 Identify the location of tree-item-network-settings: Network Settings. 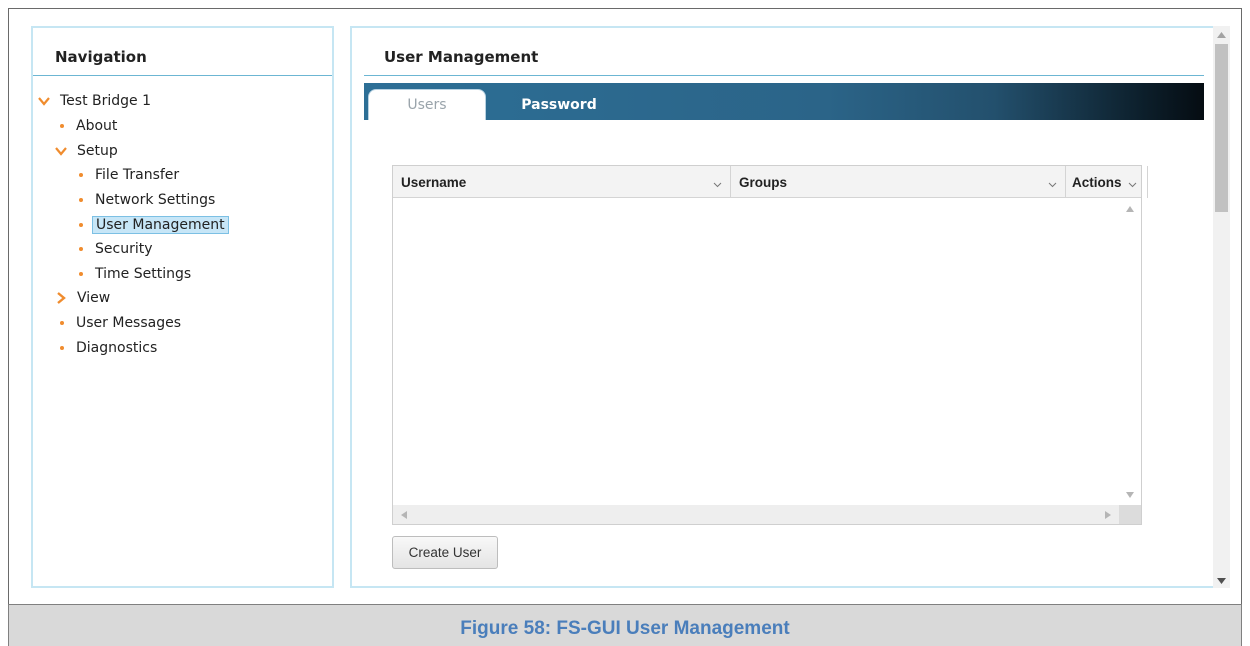
(147, 200).